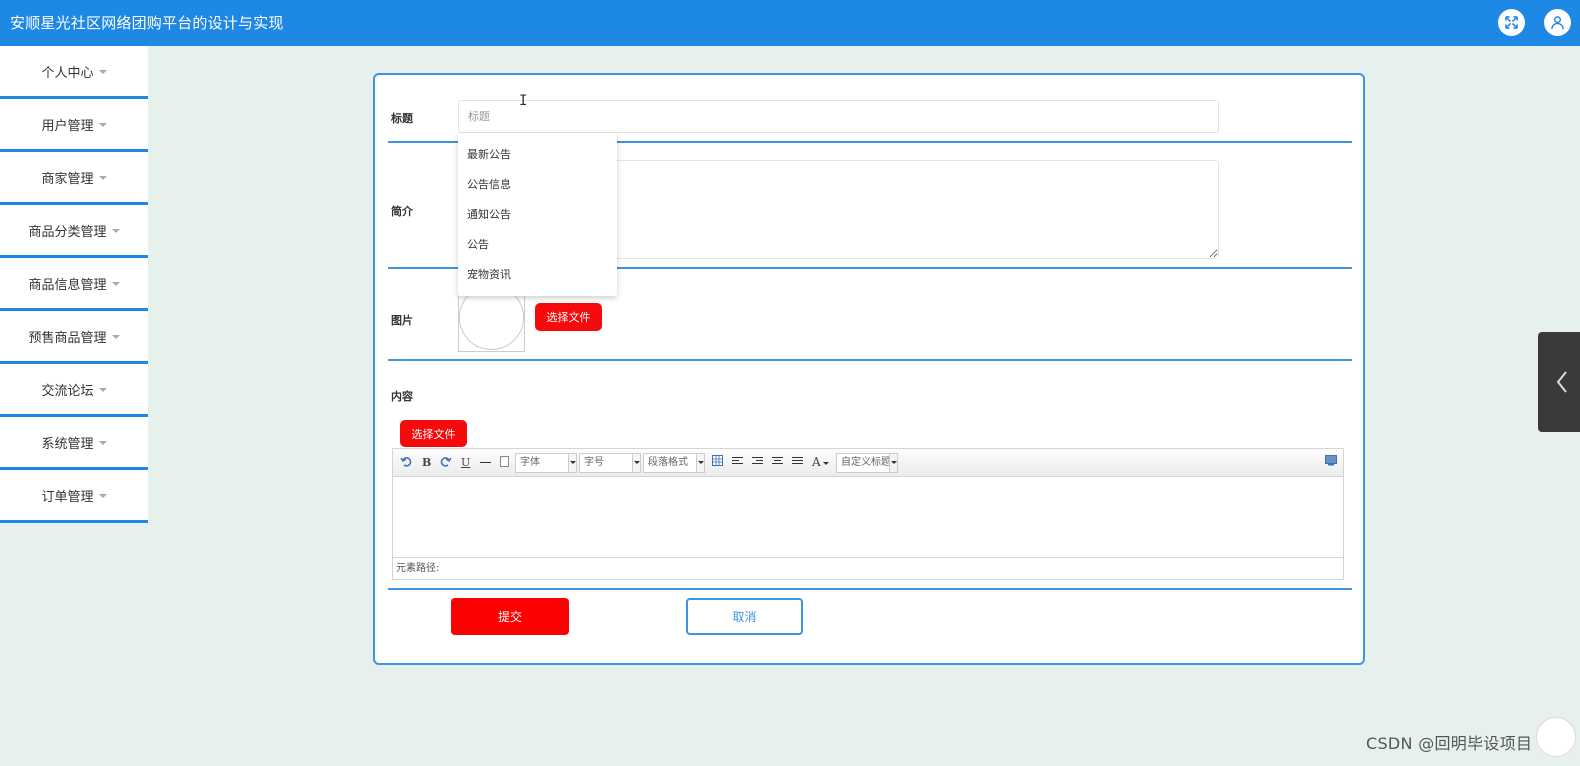 The width and height of the screenshot is (1580, 766). Describe the element at coordinates (504, 461) in the screenshot. I see `page-icon` at that location.